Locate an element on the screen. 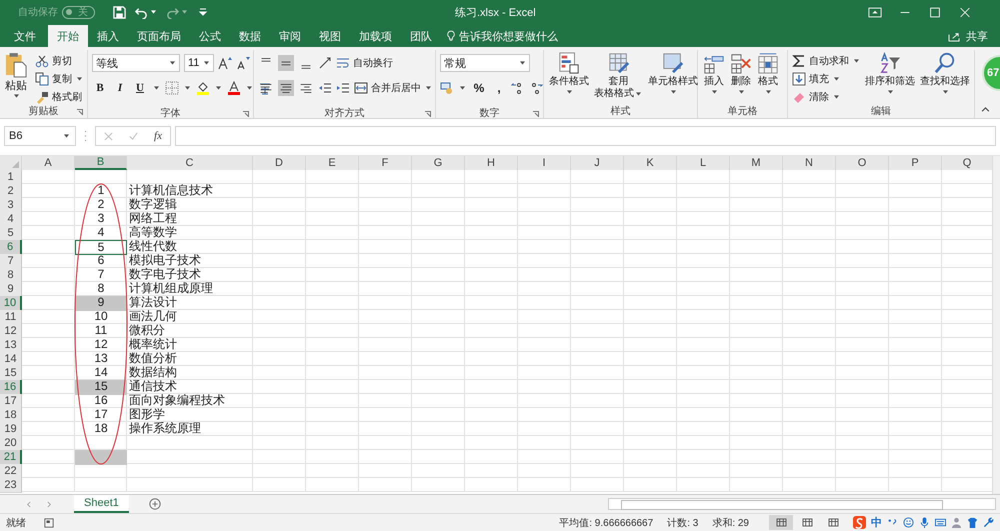  insert-function-button: fx is located at coordinates (158, 136).